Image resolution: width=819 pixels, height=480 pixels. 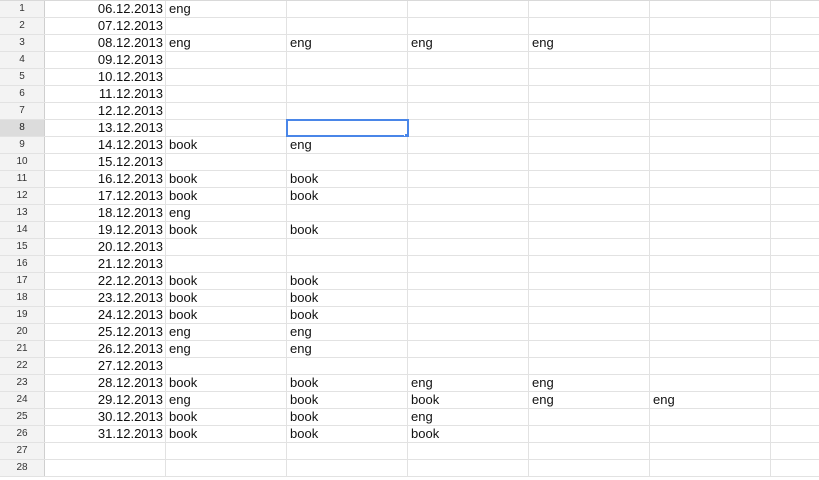 I want to click on row-header: 21, so click(x=22, y=349).